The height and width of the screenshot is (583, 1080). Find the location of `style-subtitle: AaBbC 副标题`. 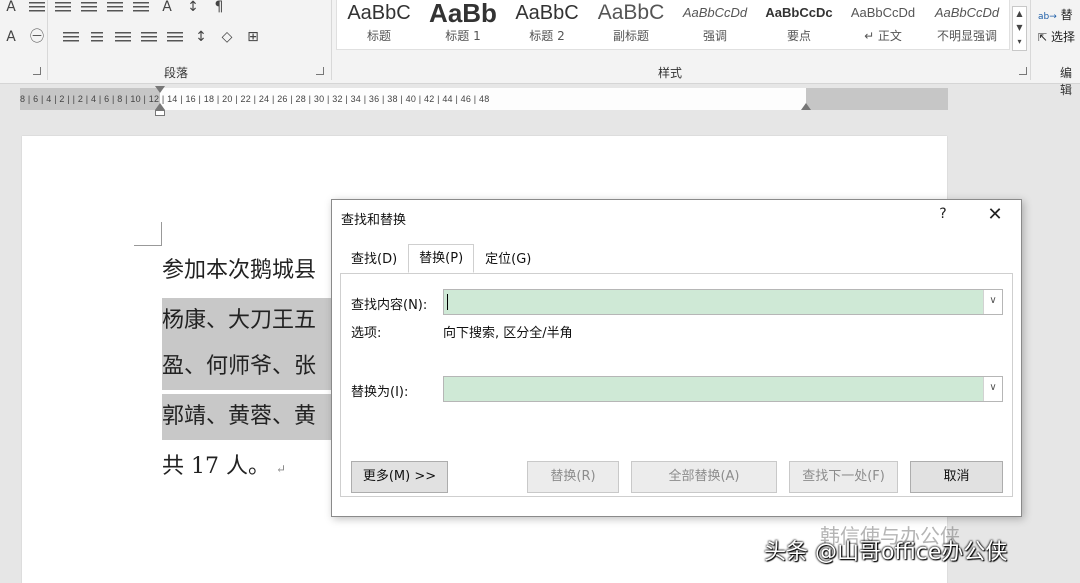

style-subtitle: AaBbC 副标题 is located at coordinates (631, 24).